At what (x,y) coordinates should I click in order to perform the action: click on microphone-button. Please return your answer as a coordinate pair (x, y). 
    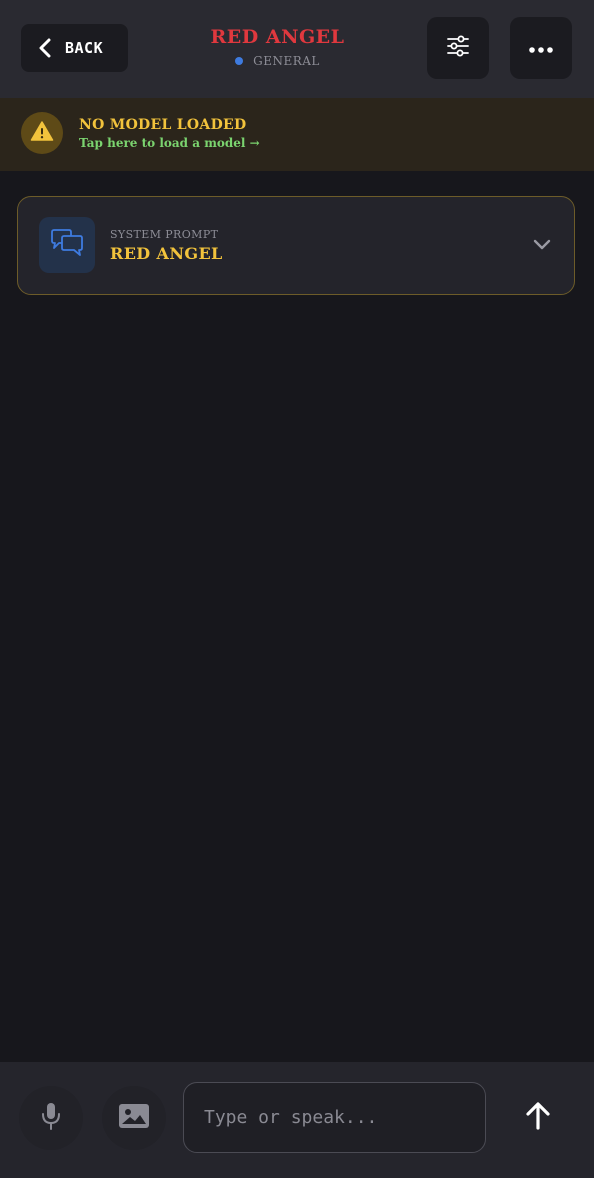
    Looking at the image, I should click on (51, 1118).